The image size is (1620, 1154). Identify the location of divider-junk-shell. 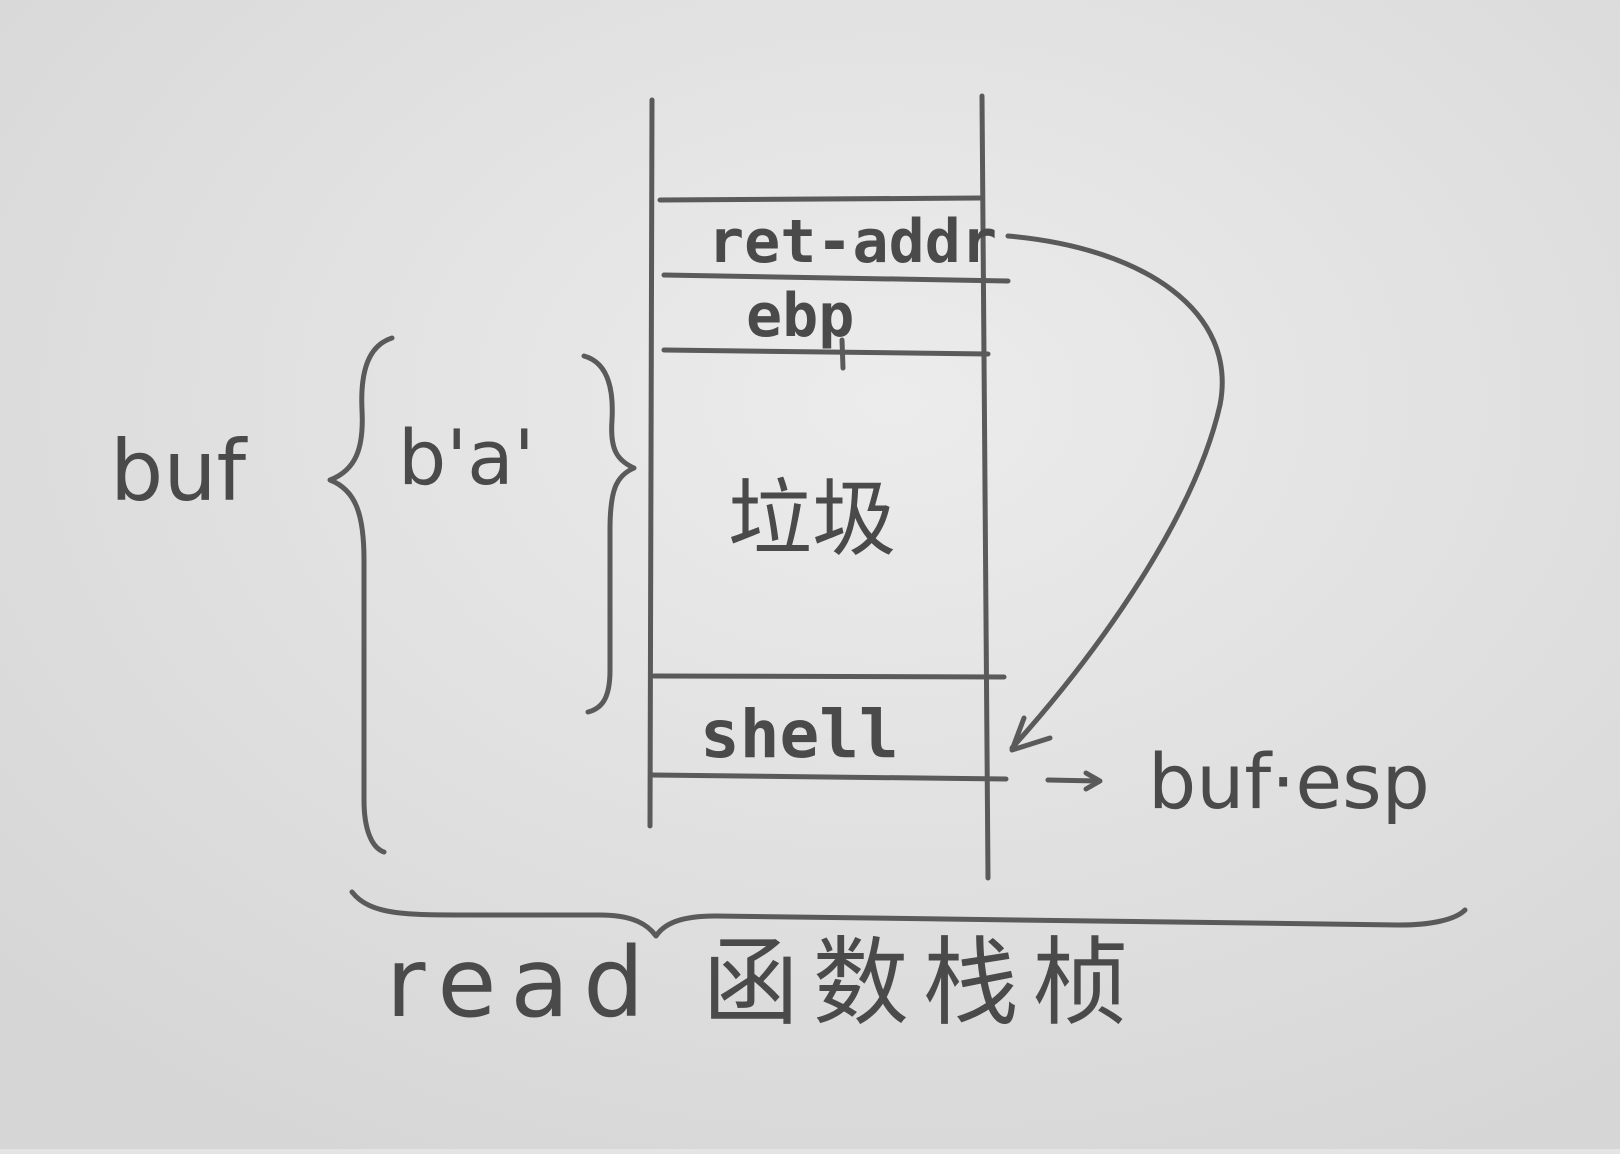
(829, 676).